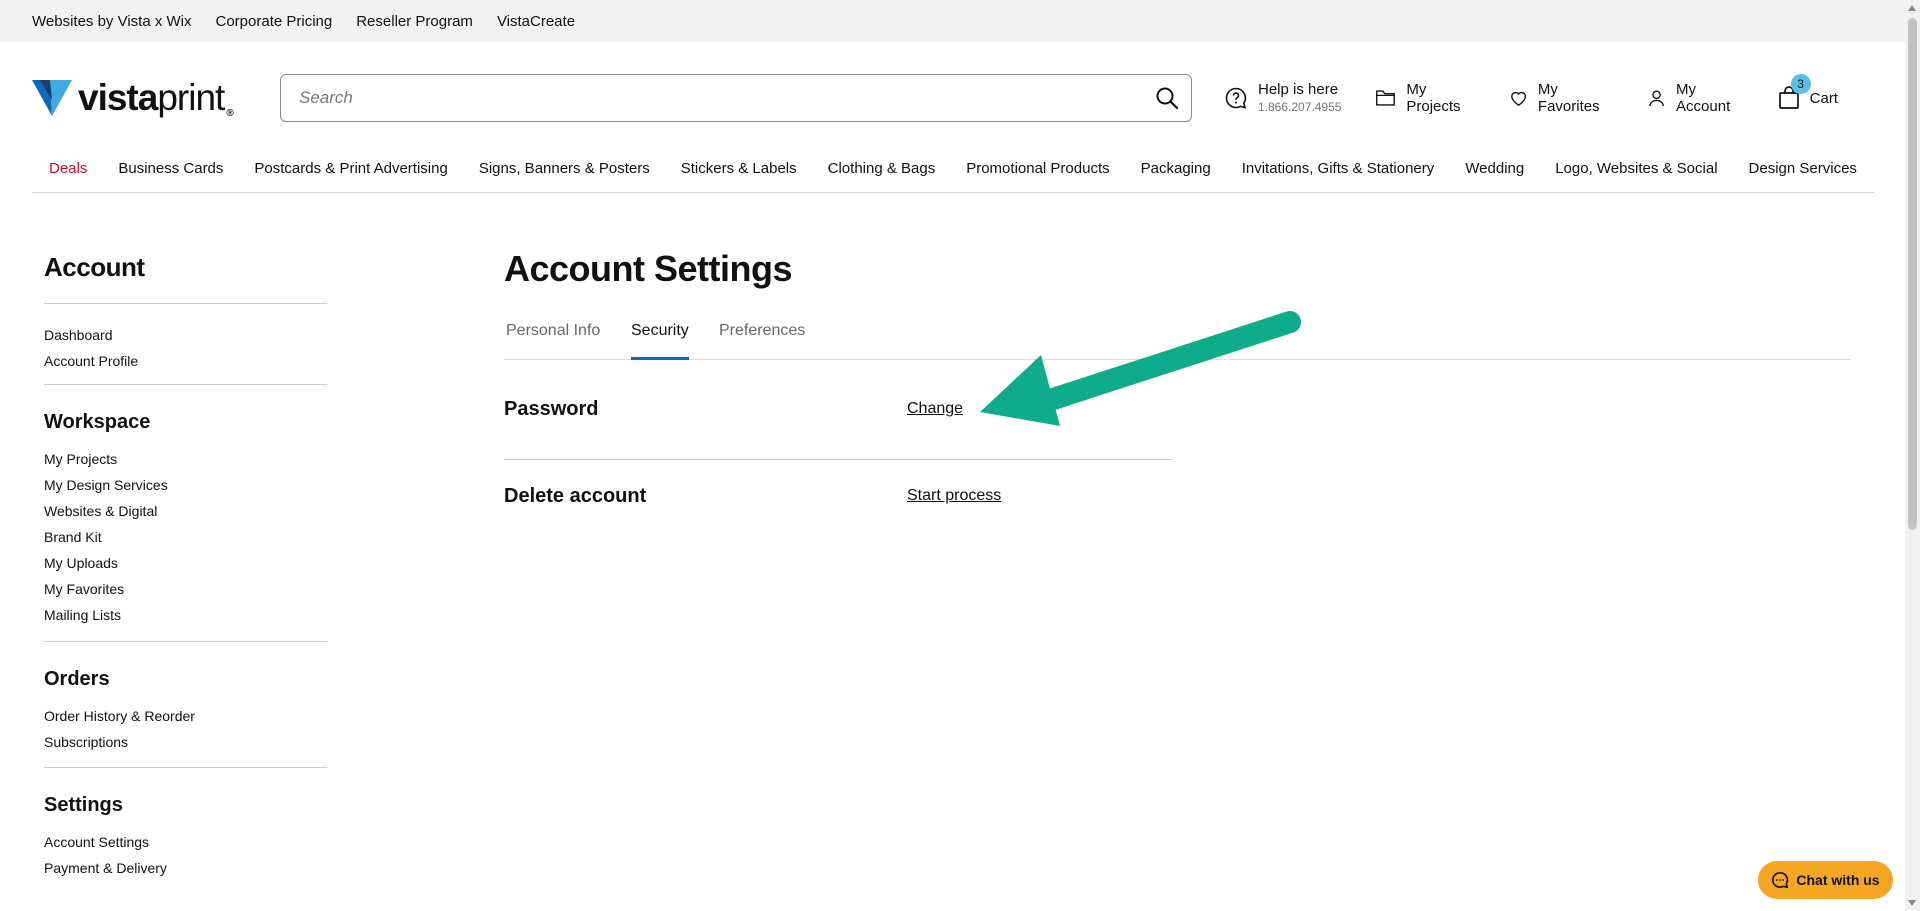  I want to click on sidebar-item-my-favorites: My Favorites, so click(185, 589).